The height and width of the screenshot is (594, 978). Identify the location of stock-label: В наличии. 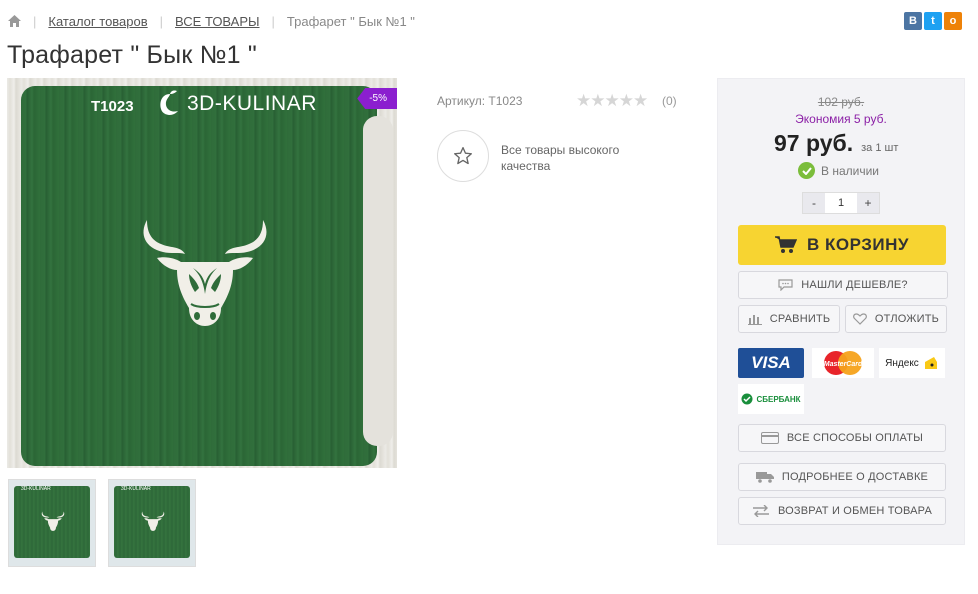
(850, 170).